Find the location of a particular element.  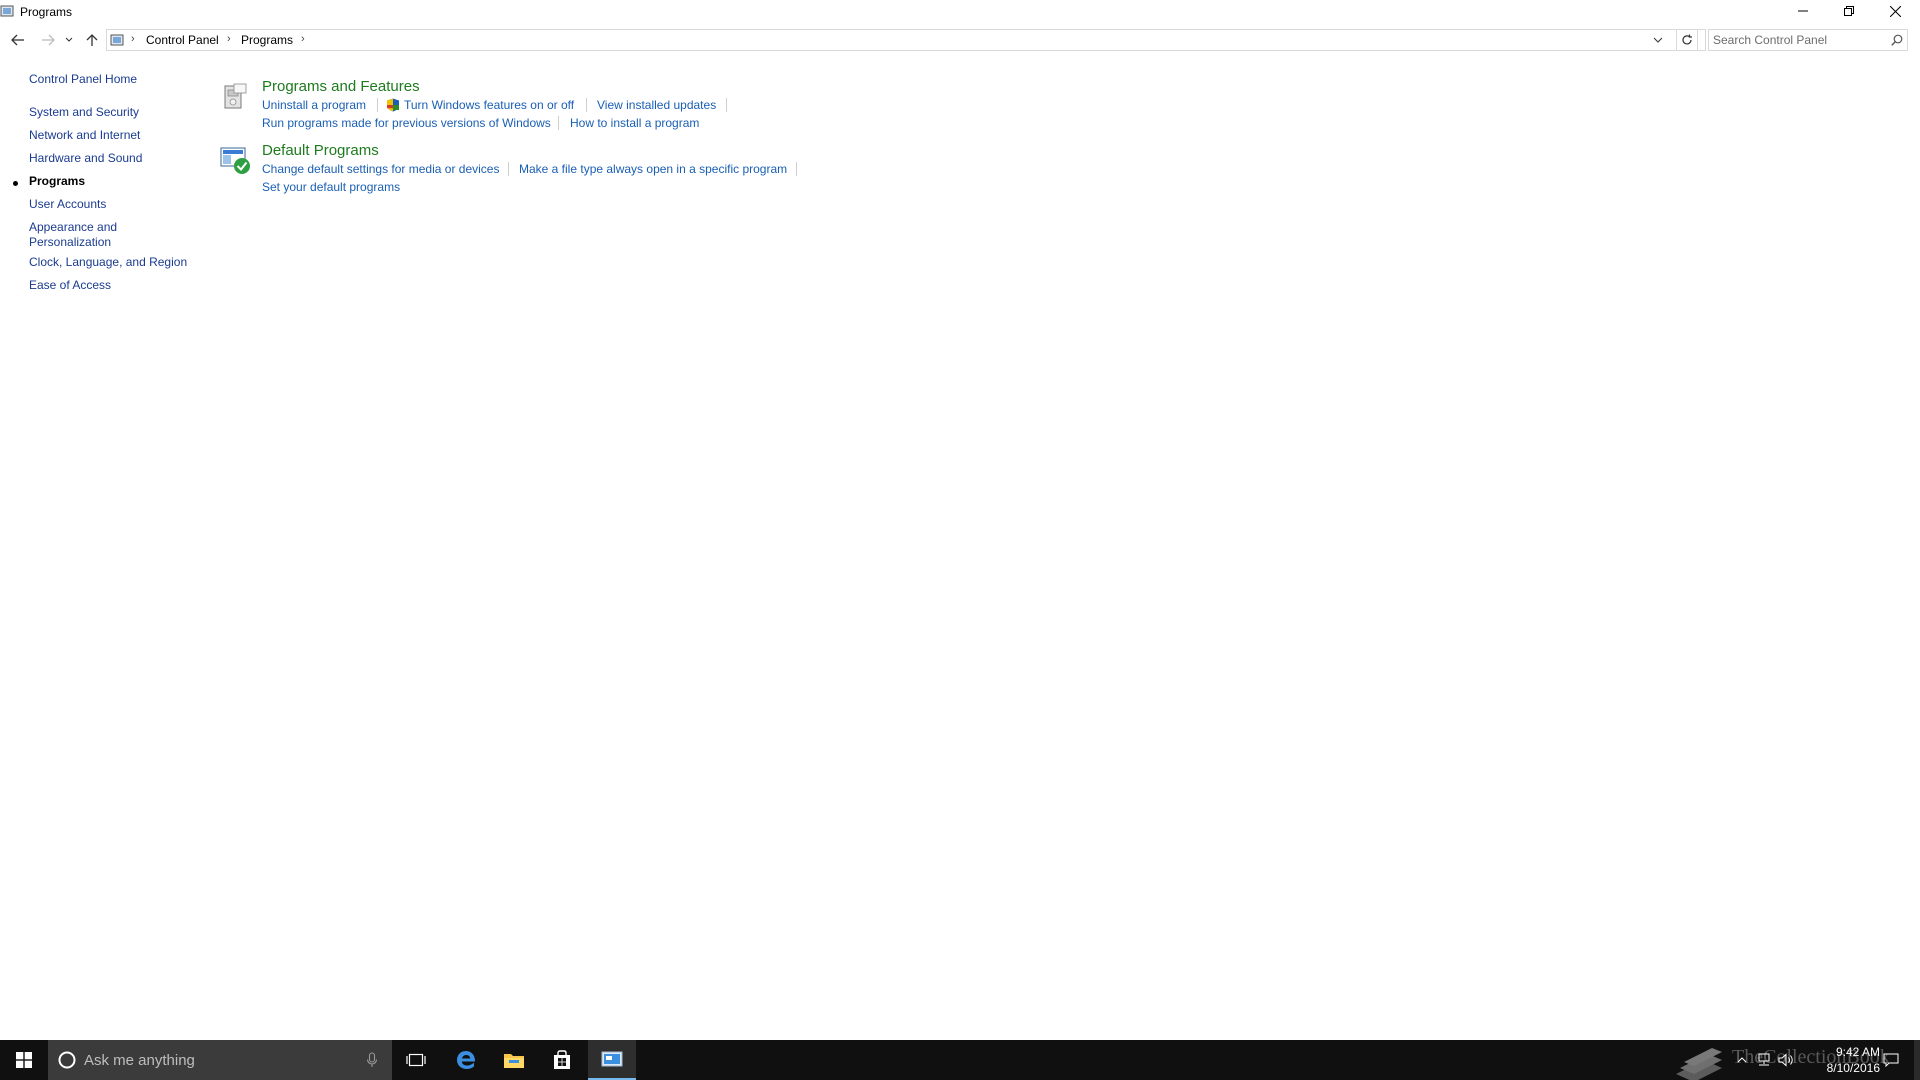

breadcrumb-control-panel: Control Panel is located at coordinates (182, 40).